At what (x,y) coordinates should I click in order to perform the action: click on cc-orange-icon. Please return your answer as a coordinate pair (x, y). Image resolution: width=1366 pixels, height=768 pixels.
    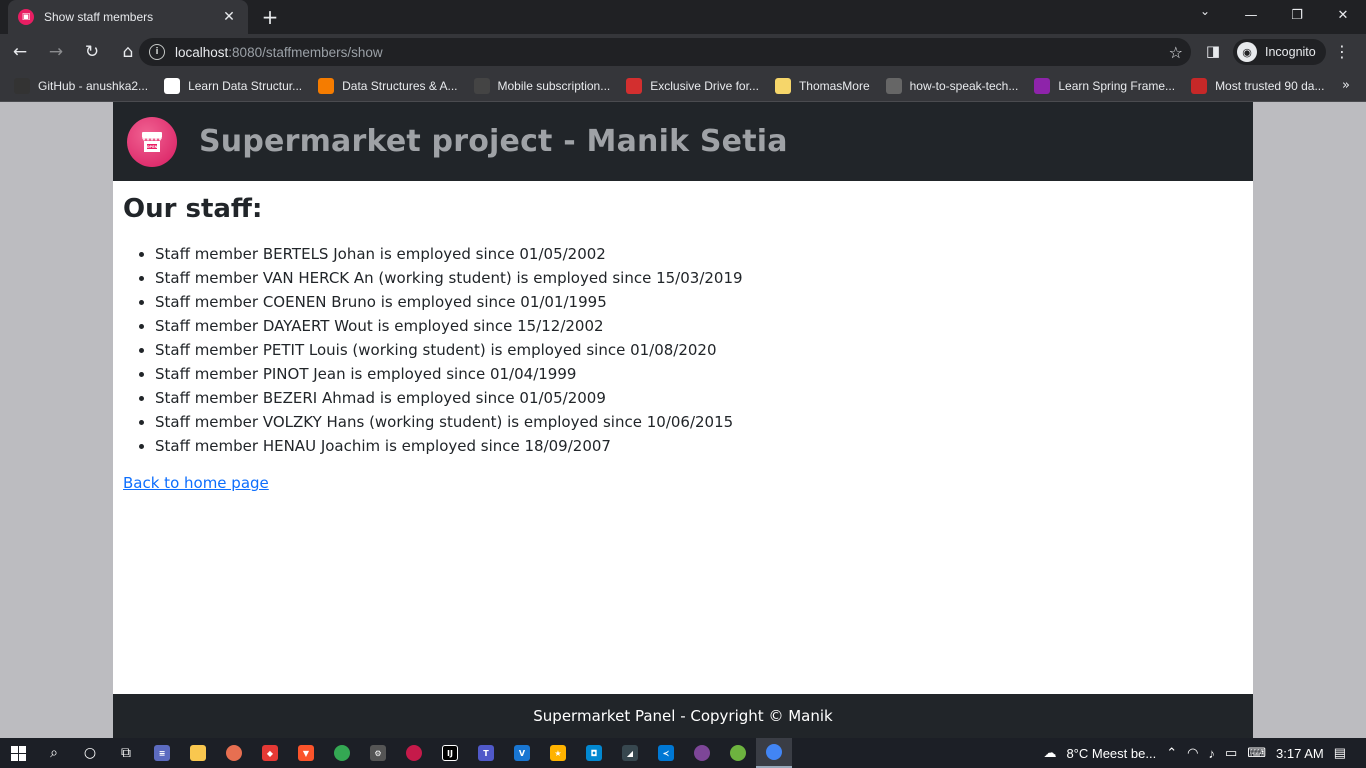
    Looking at the image, I should click on (326, 85).